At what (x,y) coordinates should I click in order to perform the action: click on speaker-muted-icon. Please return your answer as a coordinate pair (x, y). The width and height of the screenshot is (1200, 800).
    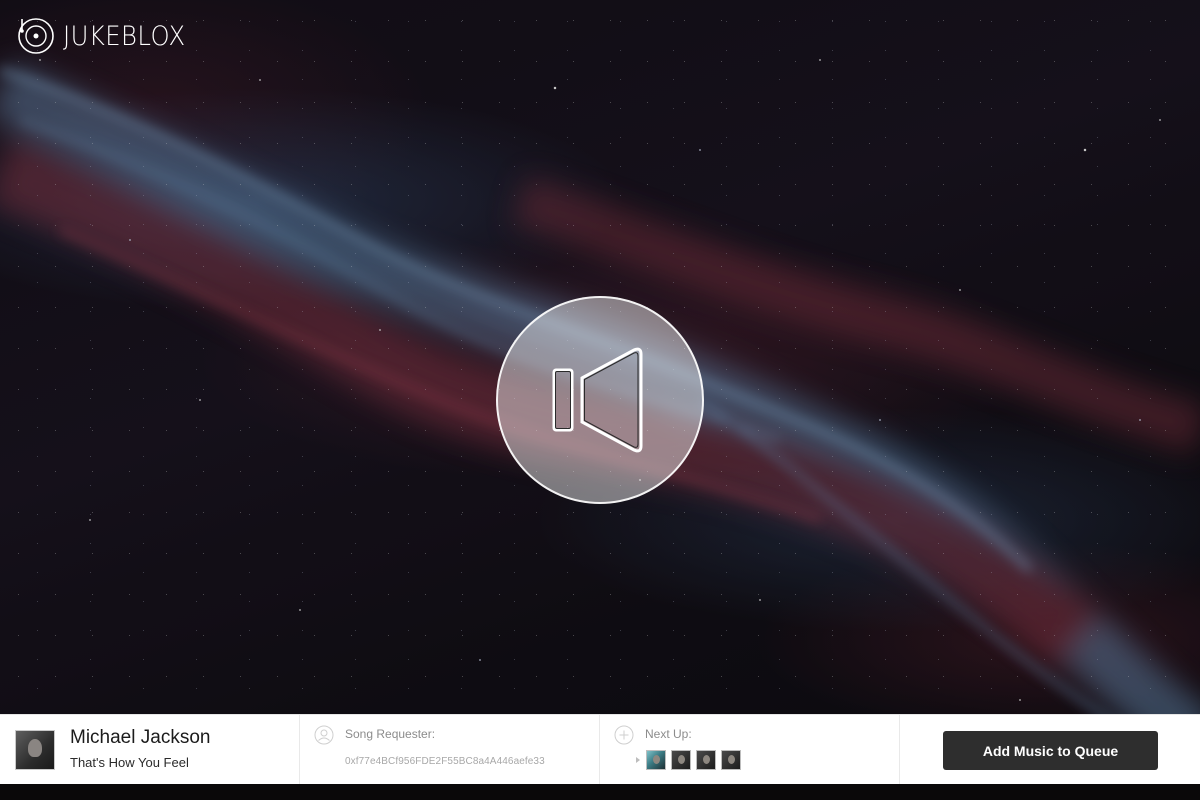
    Looking at the image, I should click on (597, 400).